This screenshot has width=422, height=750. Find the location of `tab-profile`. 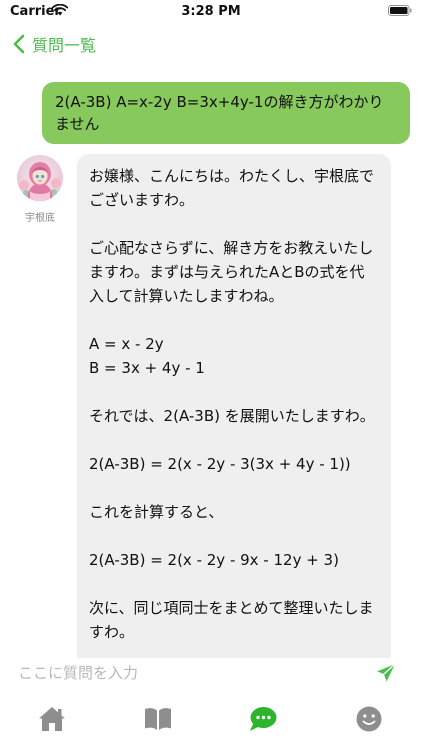

tab-profile is located at coordinates (369, 719).